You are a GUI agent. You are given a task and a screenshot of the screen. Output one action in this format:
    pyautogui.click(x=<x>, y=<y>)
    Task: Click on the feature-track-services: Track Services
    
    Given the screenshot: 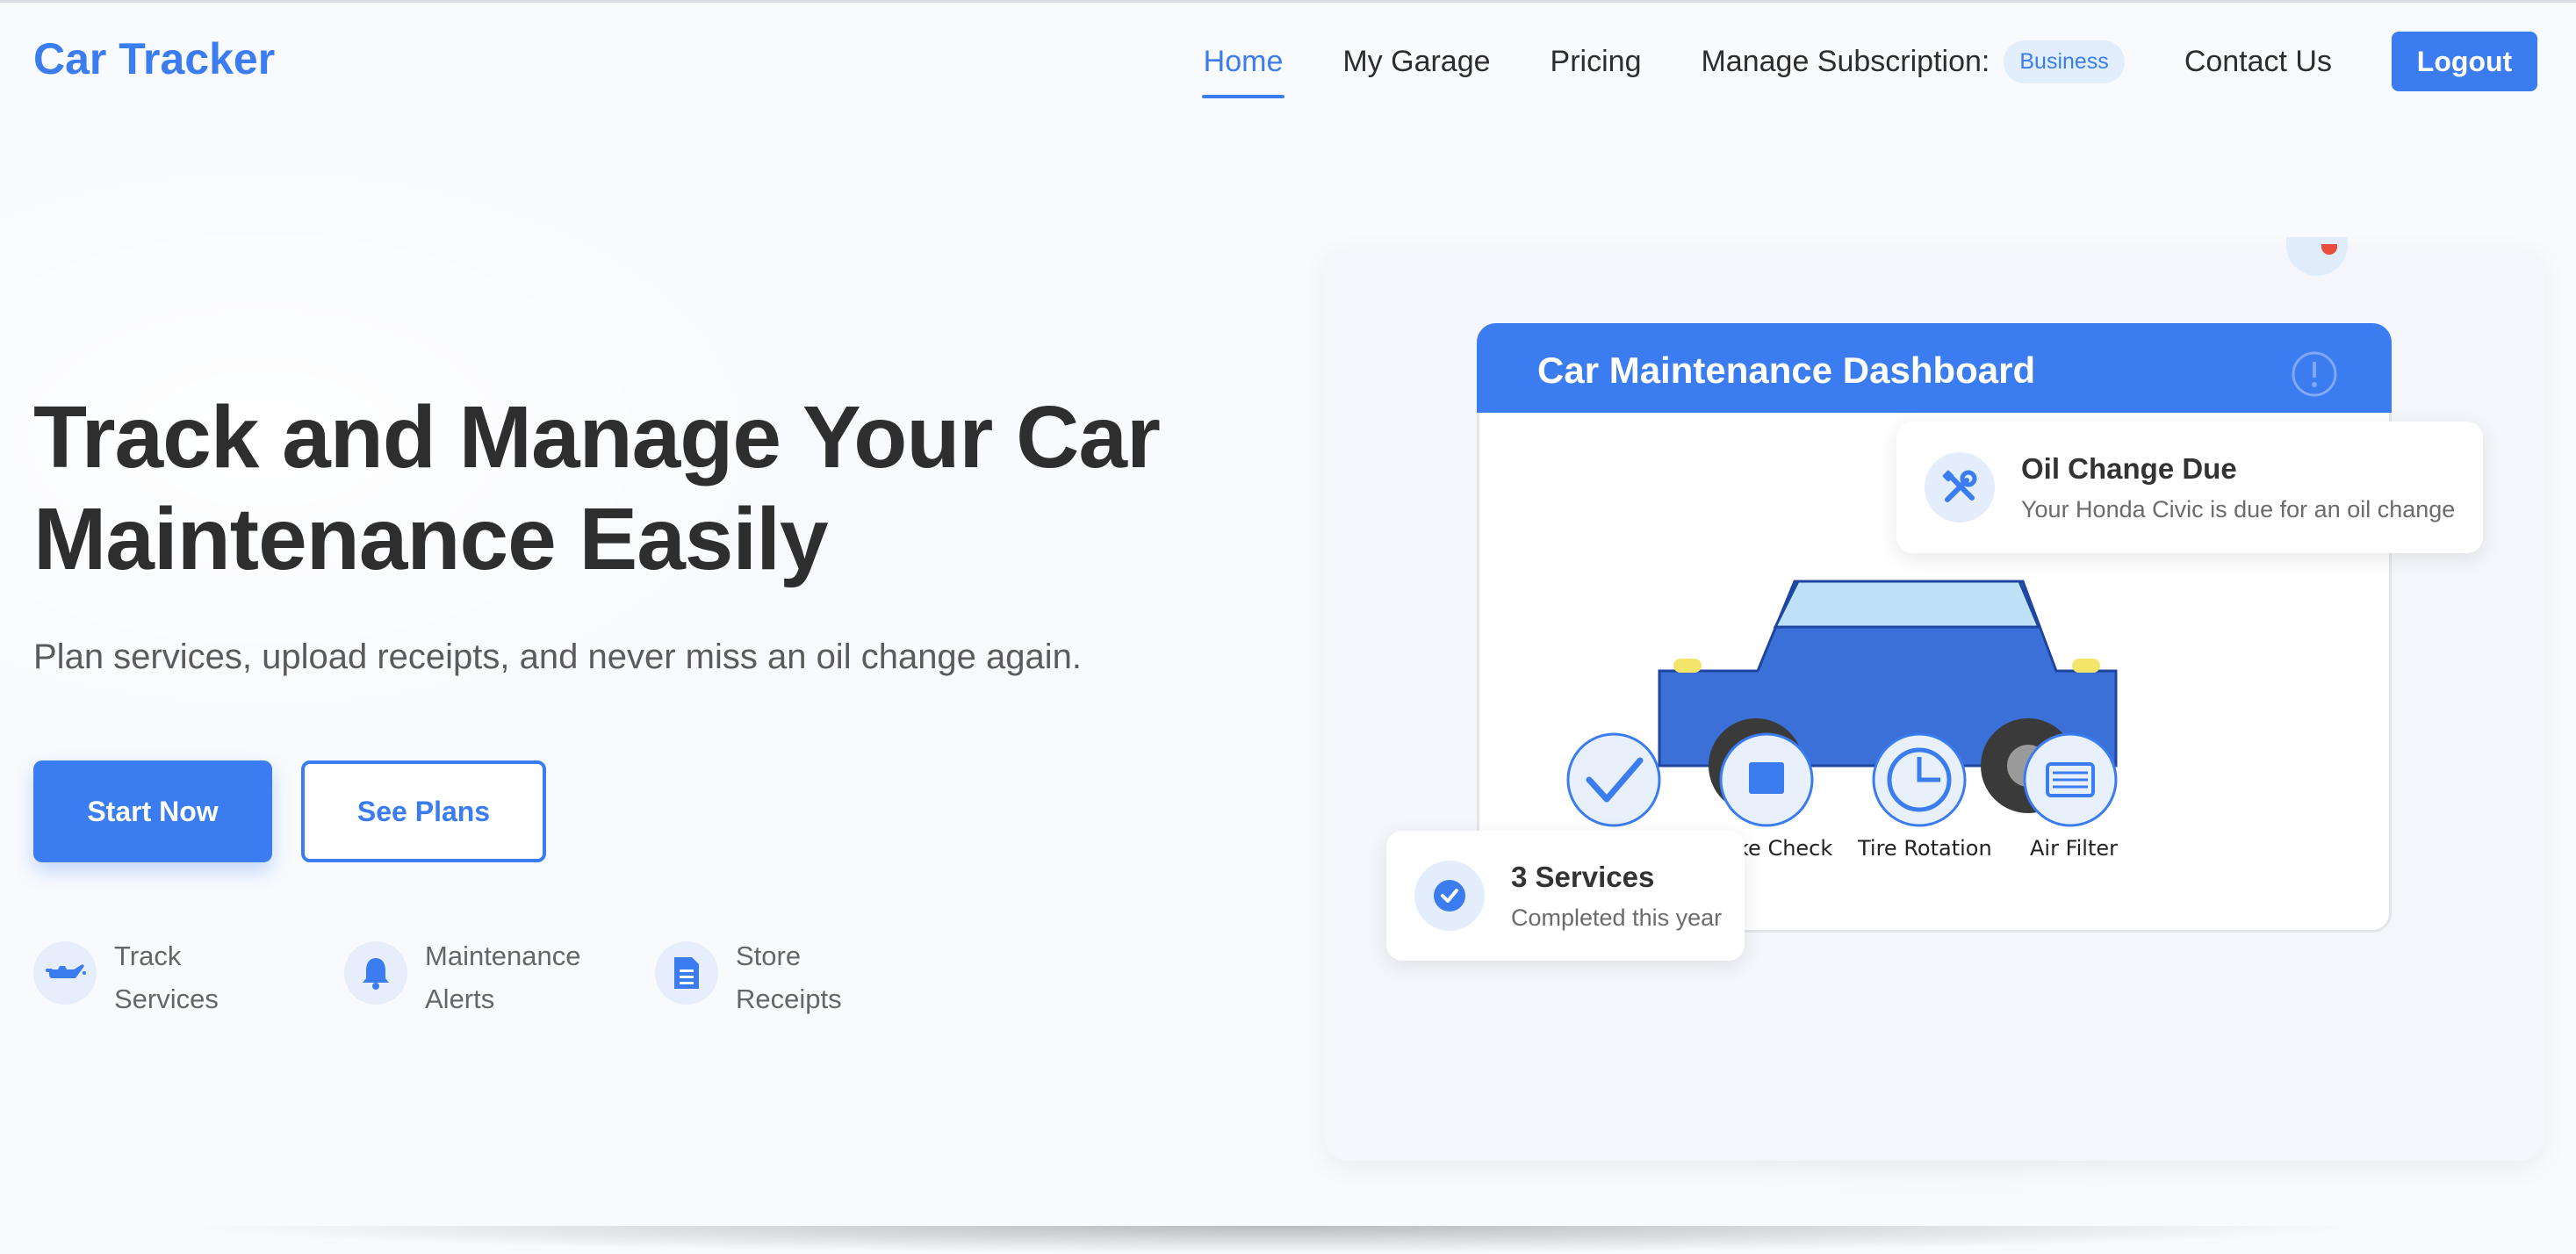 What is the action you would take?
    pyautogui.click(x=161, y=977)
    